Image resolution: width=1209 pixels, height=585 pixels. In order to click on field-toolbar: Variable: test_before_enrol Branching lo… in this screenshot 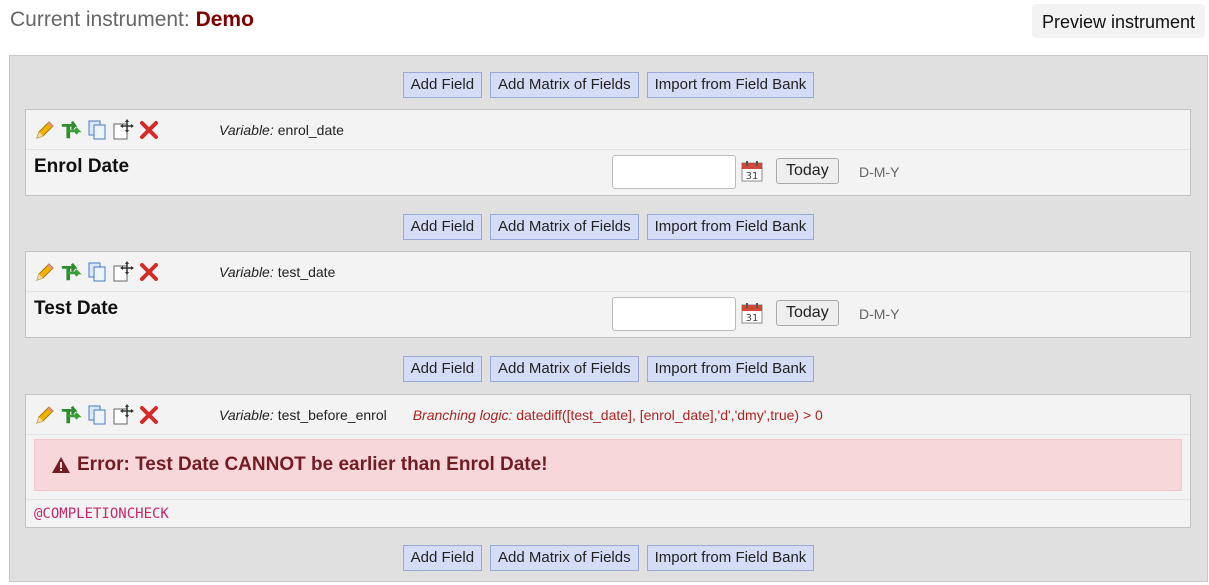, I will do `click(608, 415)`.